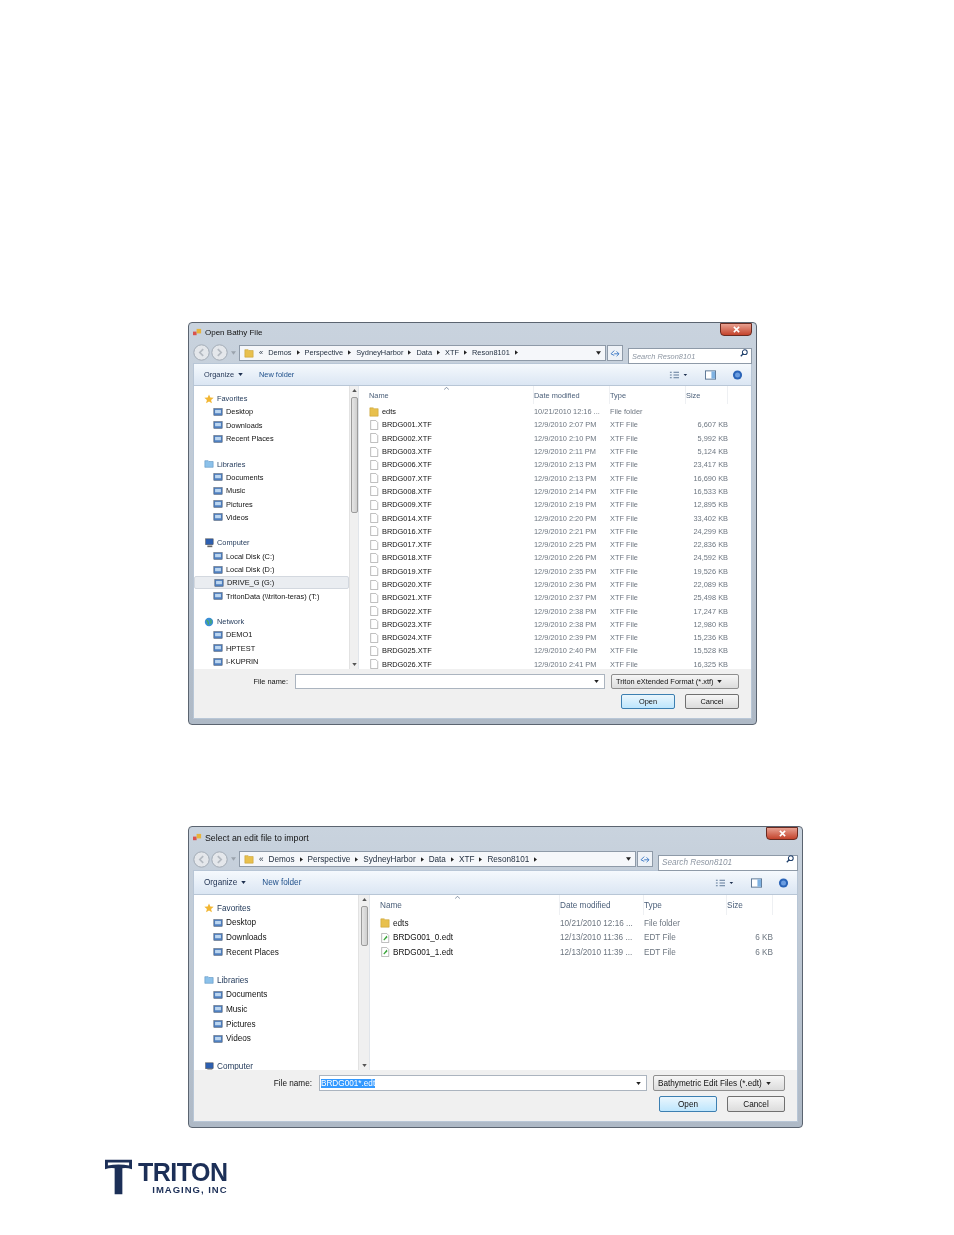 The image size is (954, 1235). Describe the element at coordinates (329, 859) in the screenshot. I see `breadcrumb-item: Perspective` at that location.